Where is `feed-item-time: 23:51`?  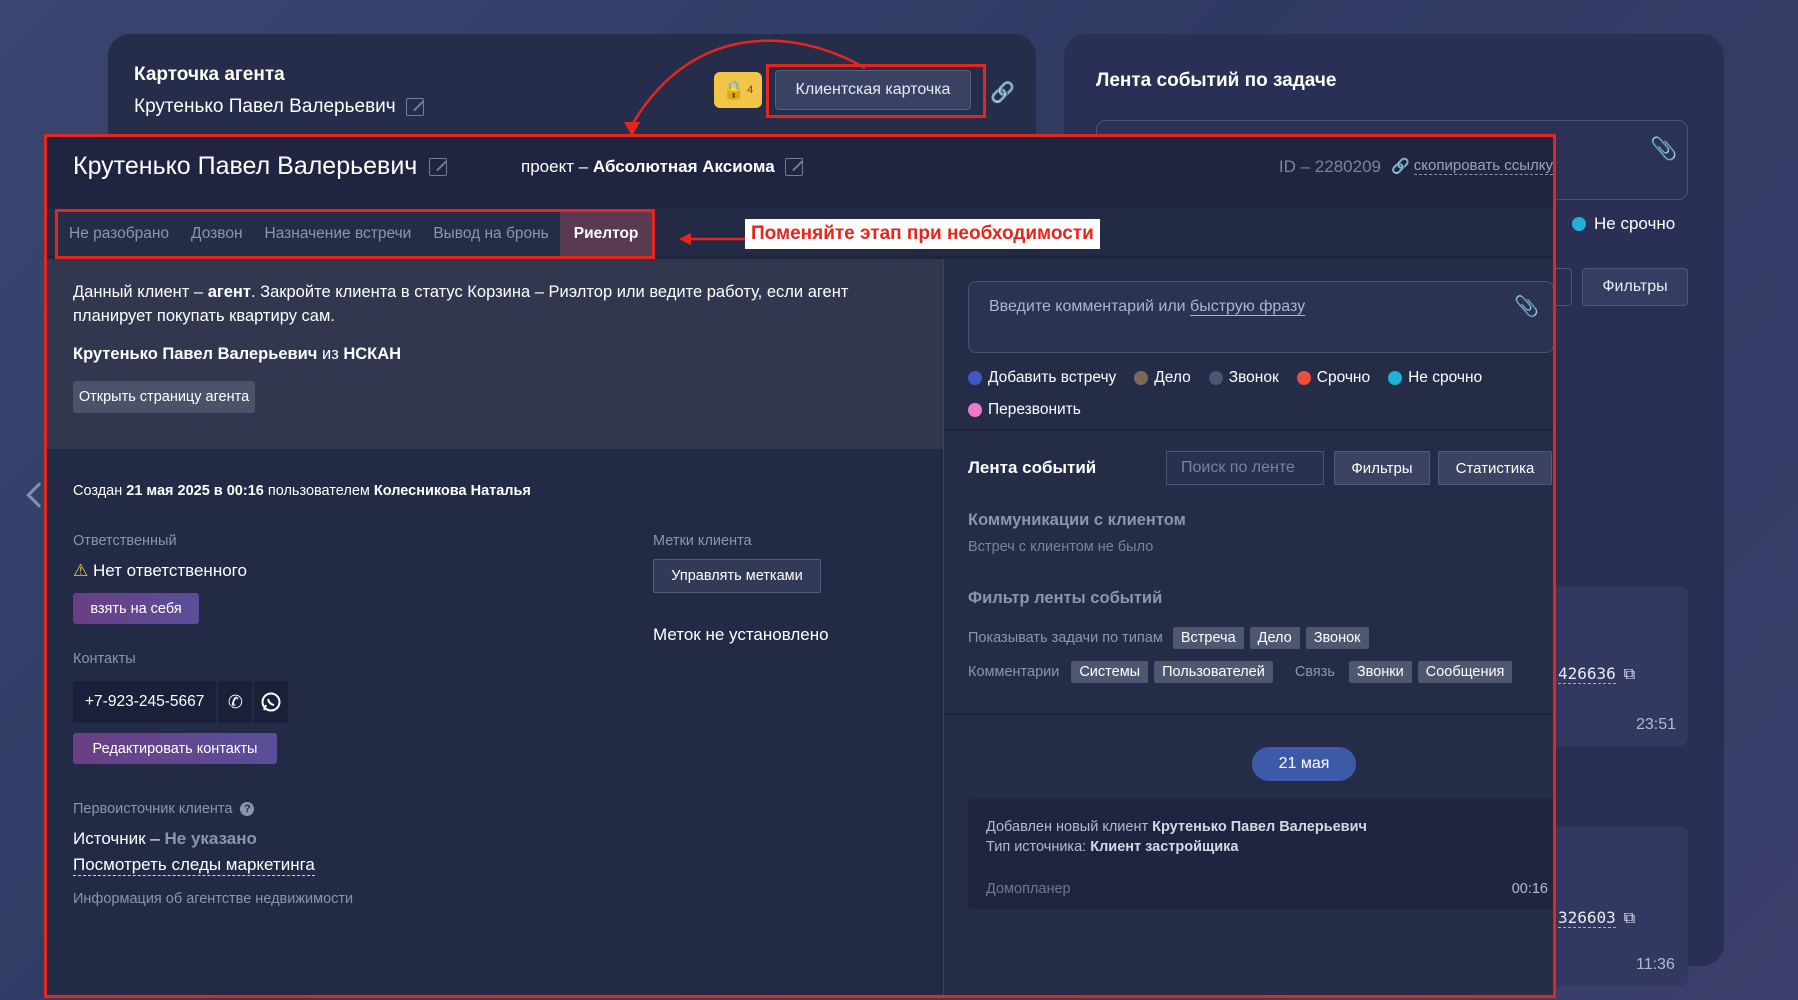
feed-item-time: 23:51 is located at coordinates (1656, 724).